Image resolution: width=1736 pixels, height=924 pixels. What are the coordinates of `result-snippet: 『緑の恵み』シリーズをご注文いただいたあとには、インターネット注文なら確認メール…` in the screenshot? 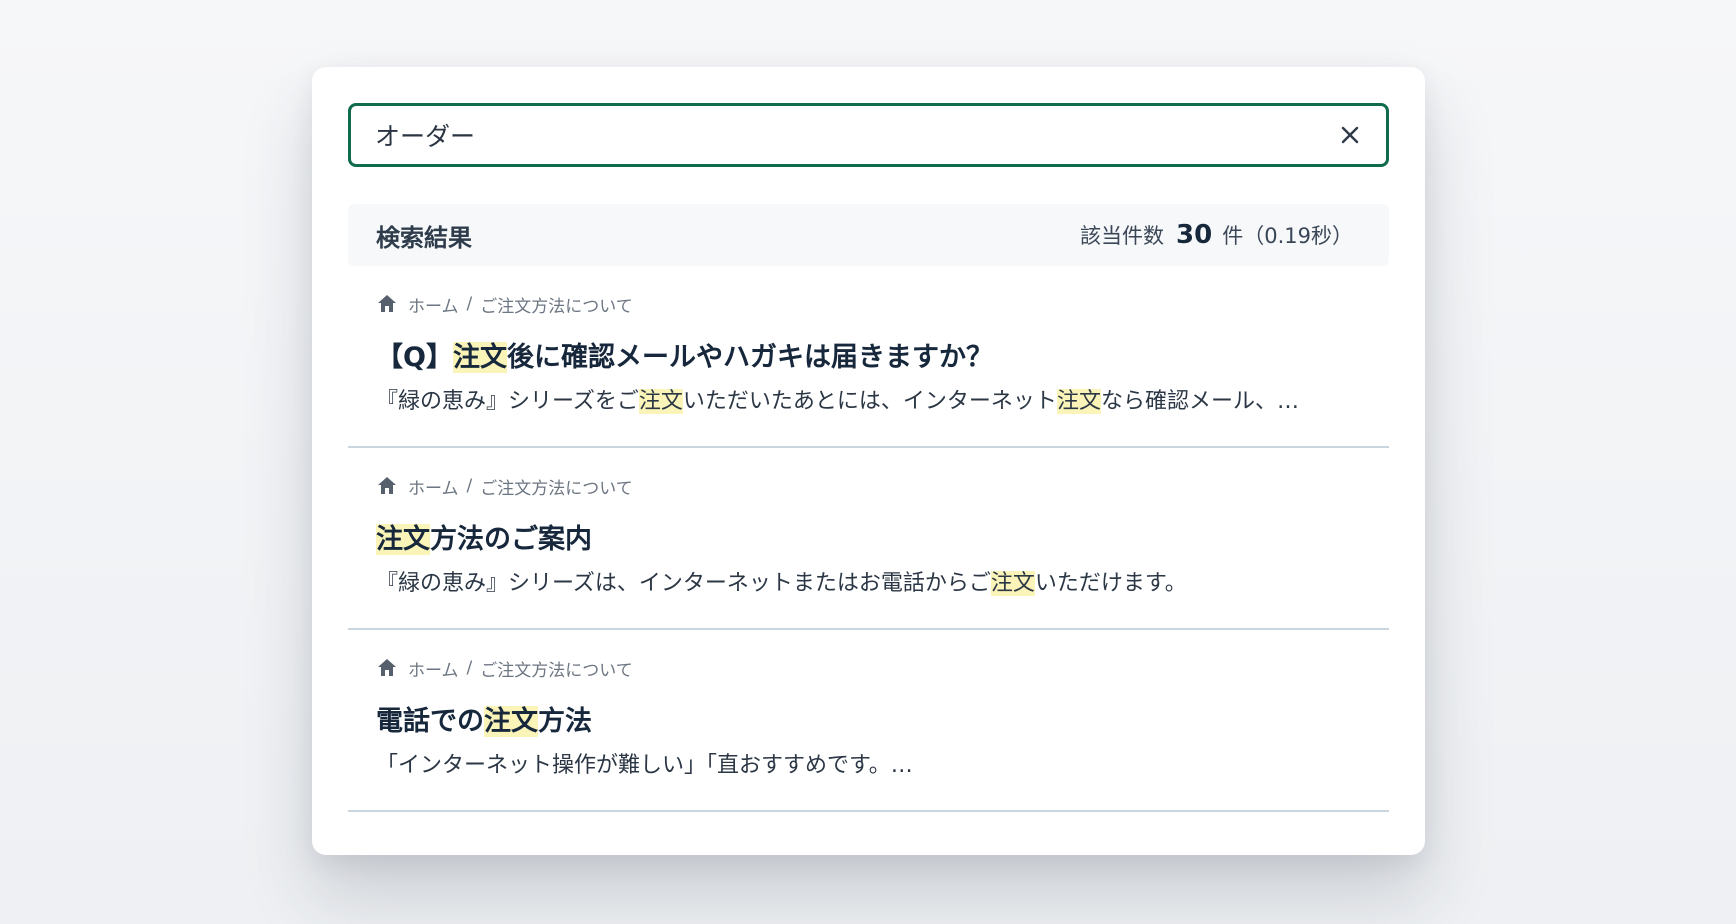 It's located at (868, 402).